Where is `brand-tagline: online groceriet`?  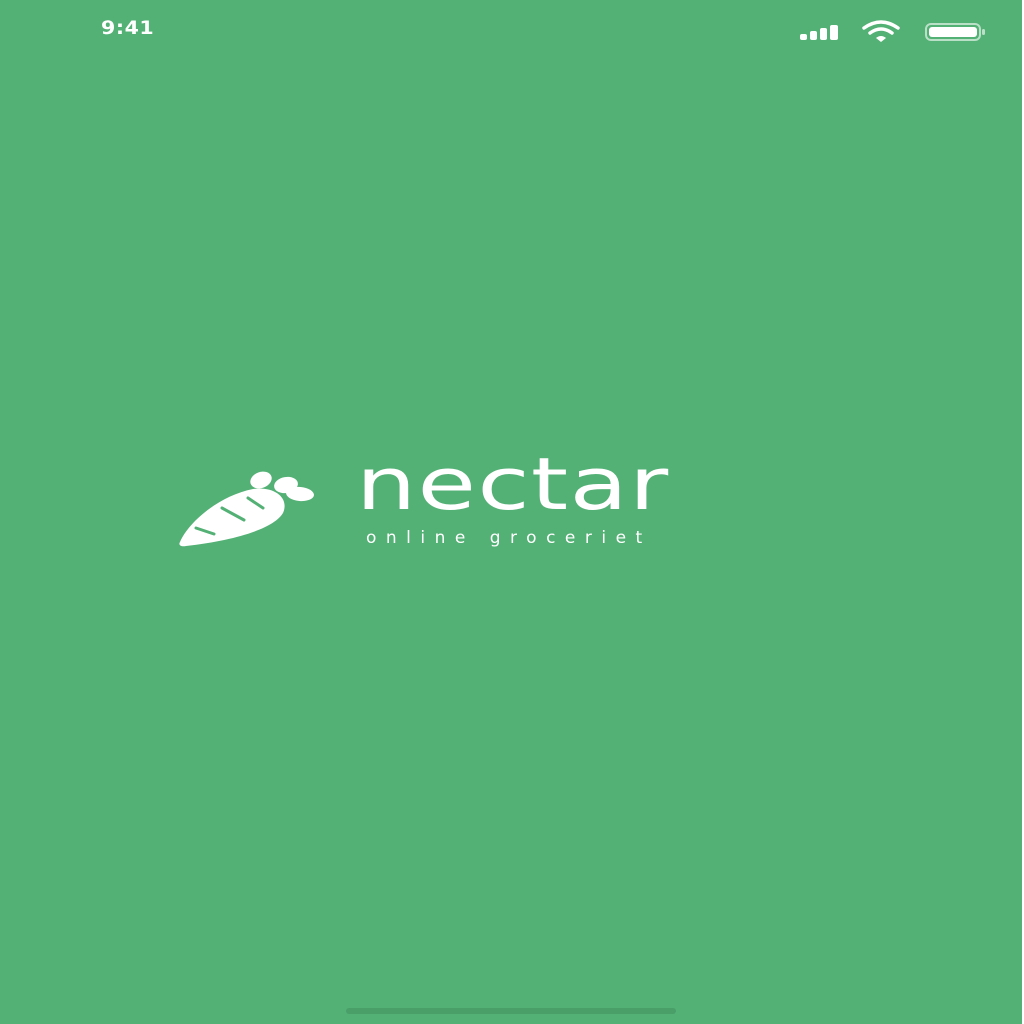
brand-tagline: online groceriet is located at coordinates (509, 538).